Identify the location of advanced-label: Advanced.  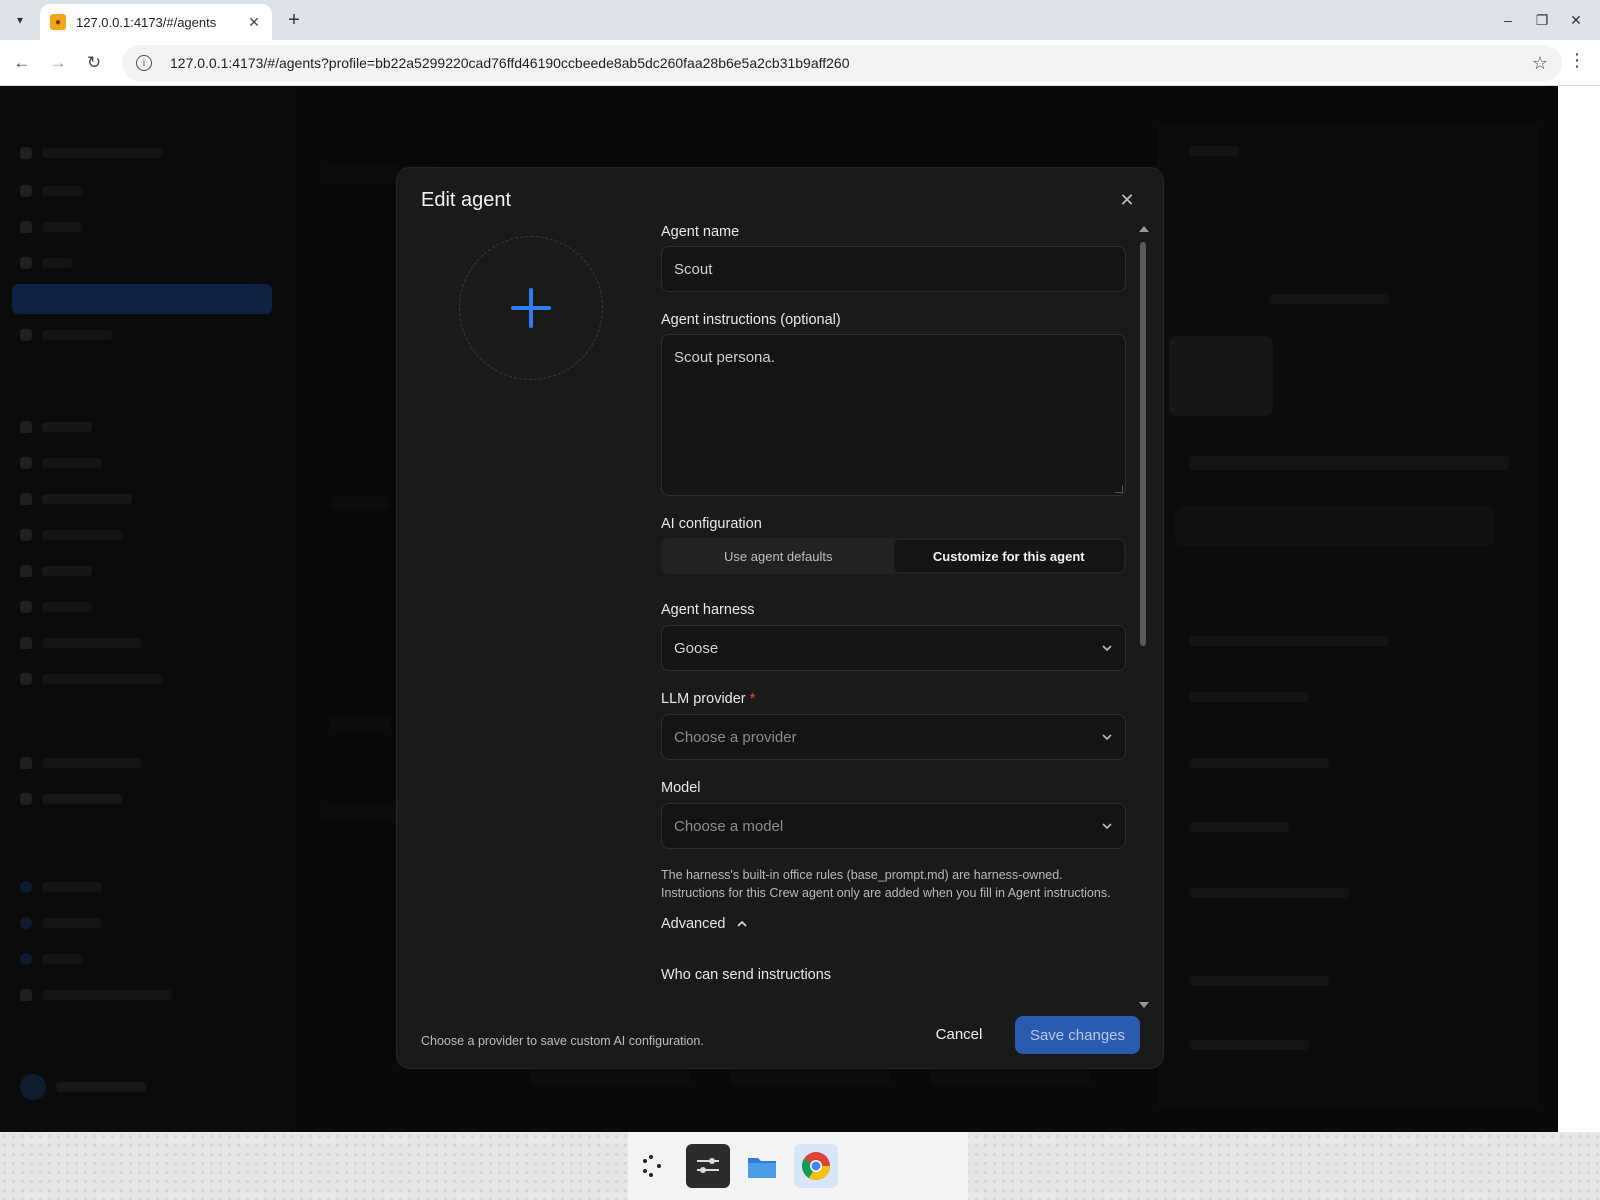
(693, 924).